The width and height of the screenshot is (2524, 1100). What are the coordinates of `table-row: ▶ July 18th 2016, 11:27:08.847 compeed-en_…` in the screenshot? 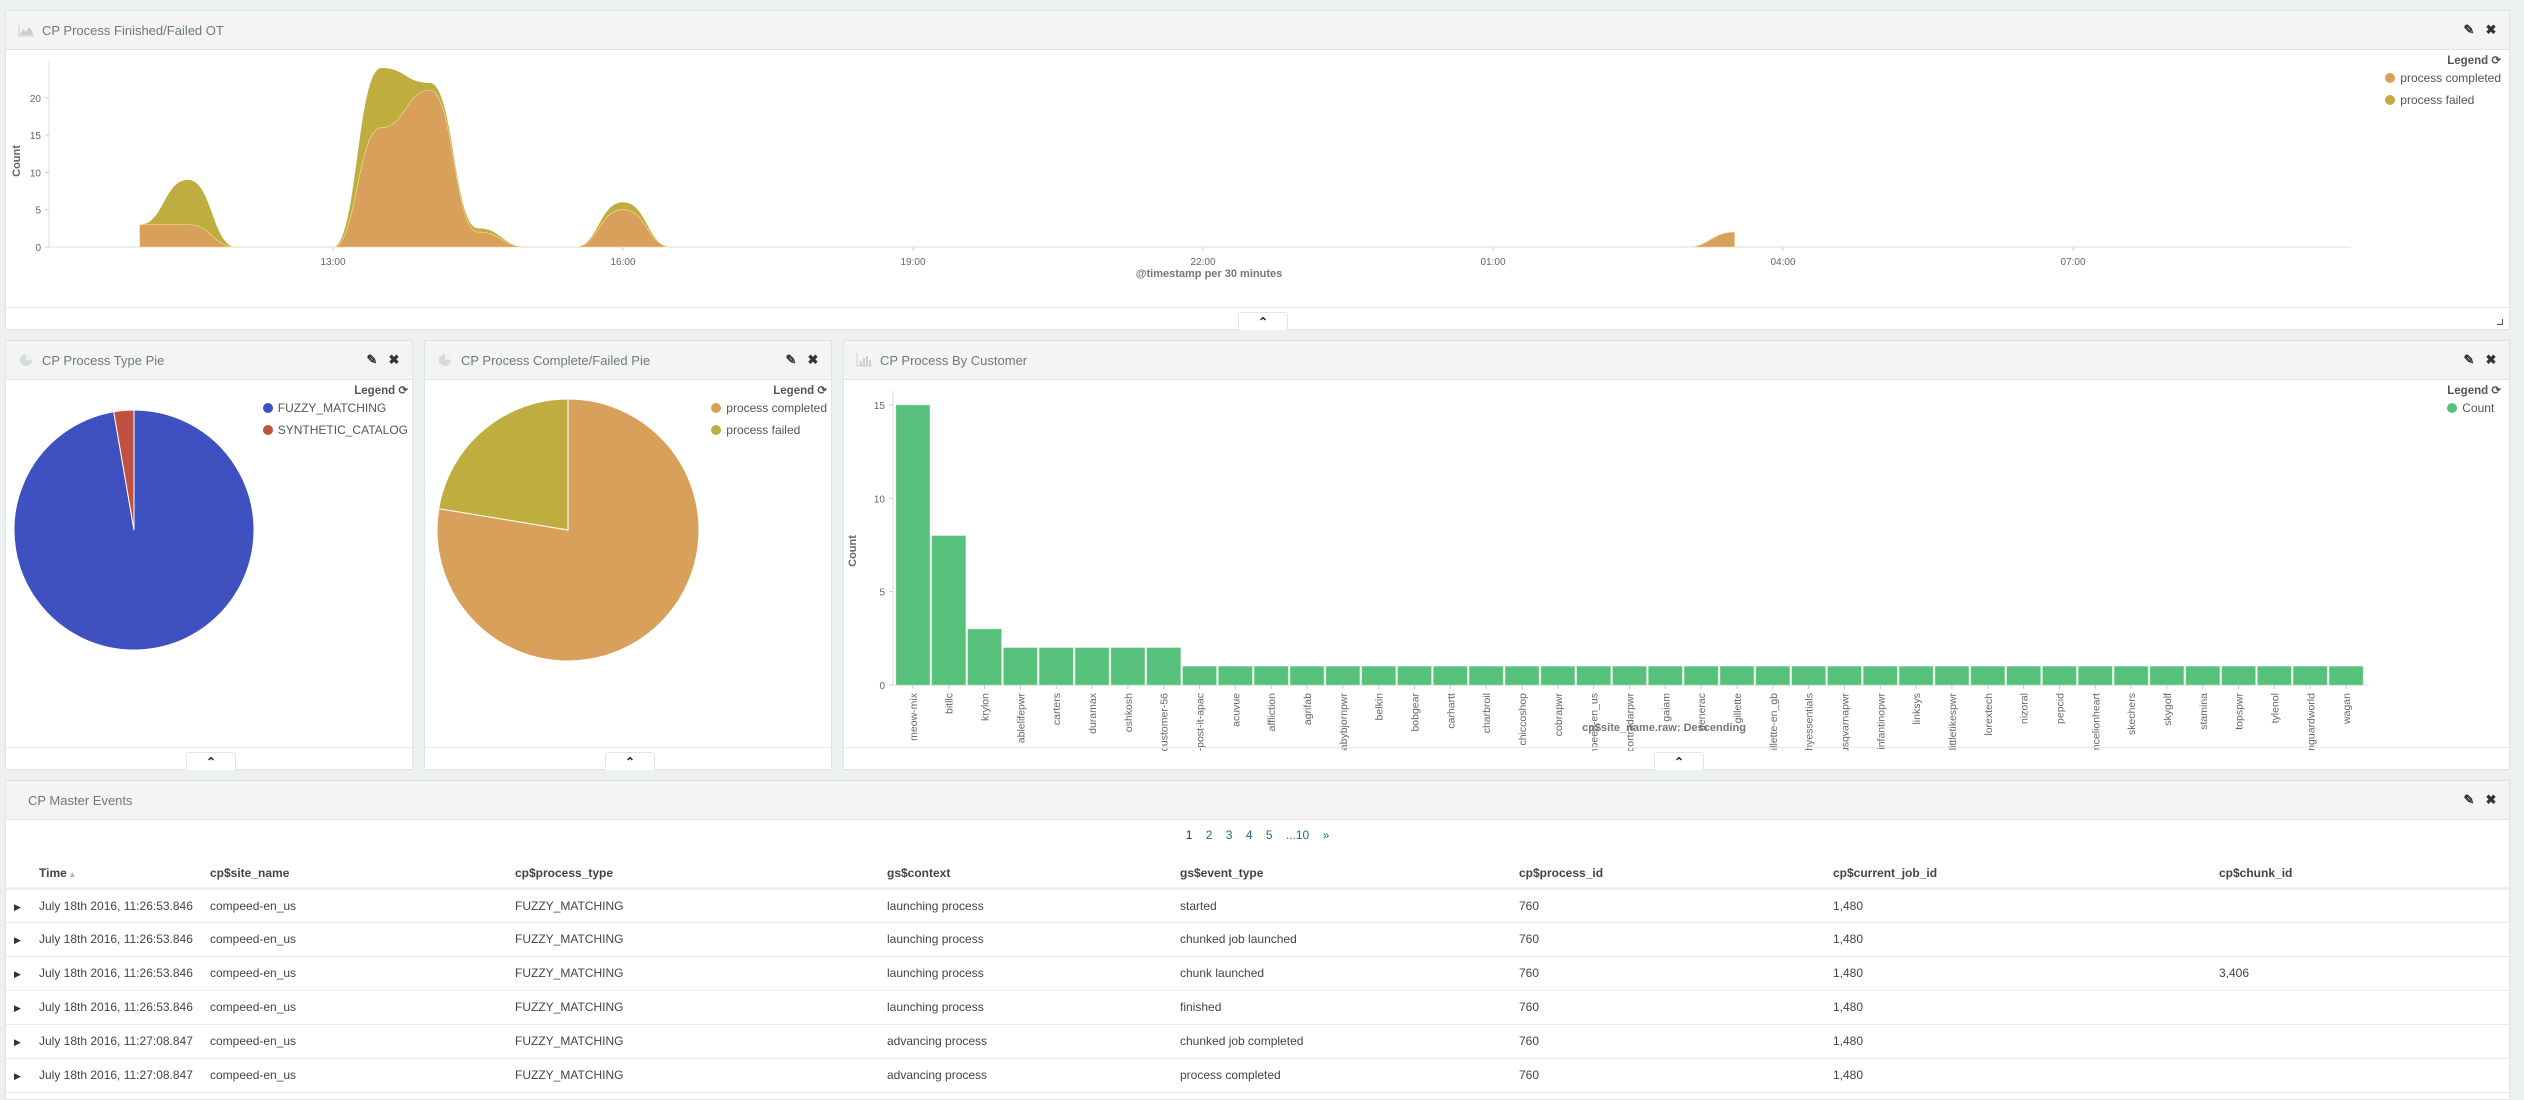 It's located at (1257, 1041).